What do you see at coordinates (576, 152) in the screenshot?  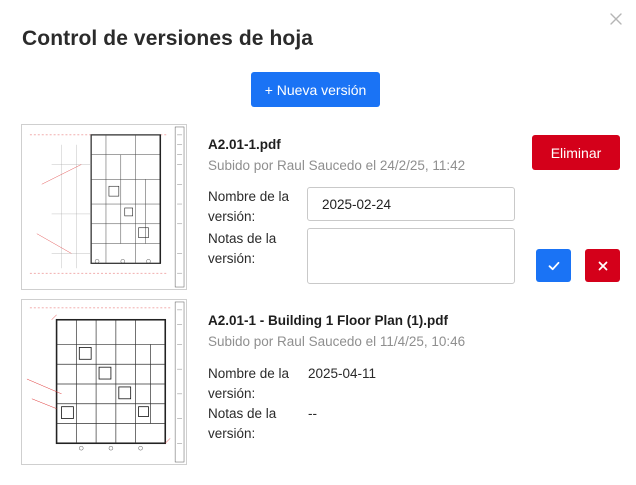 I see `delete-version-button: Eliminar` at bounding box center [576, 152].